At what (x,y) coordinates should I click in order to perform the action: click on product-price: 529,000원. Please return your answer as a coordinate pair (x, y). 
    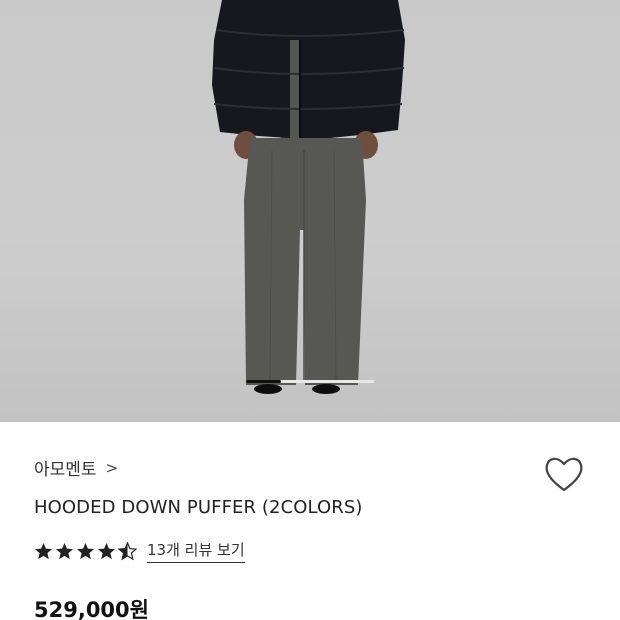
    Looking at the image, I should click on (91, 609).